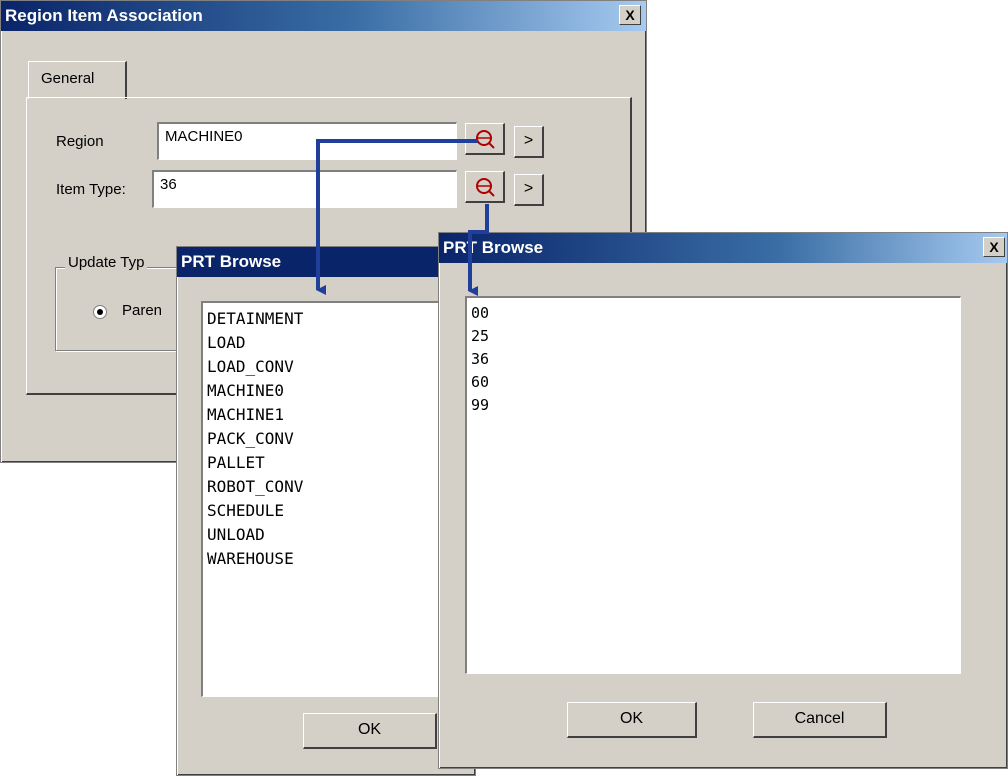 Image resolution: width=1008 pixels, height=776 pixels. Describe the element at coordinates (713, 313) in the screenshot. I see `list-item: 00` at that location.